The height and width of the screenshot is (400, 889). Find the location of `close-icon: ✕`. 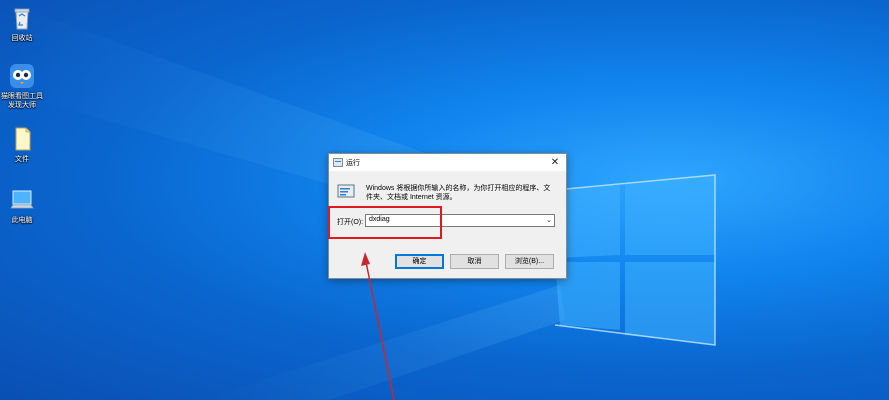

close-icon: ✕ is located at coordinates (555, 162).